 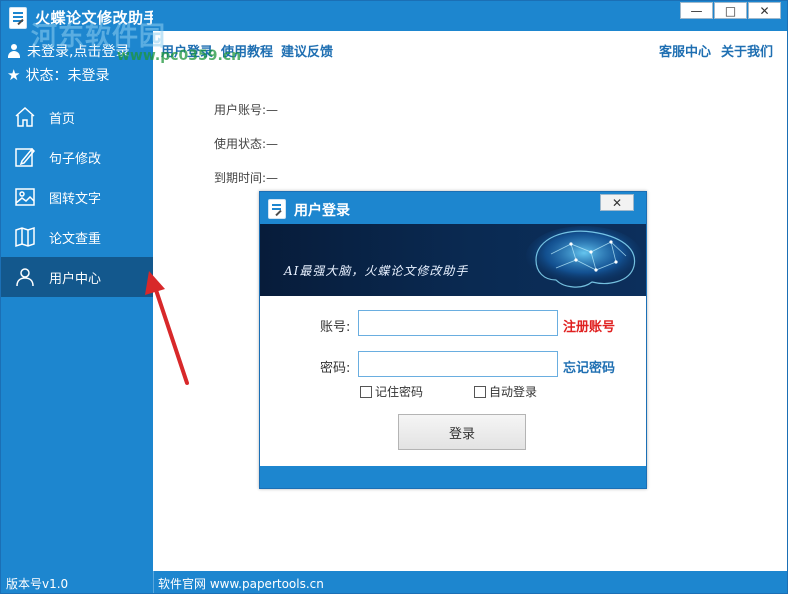 I want to click on login-link: 未登录,点击登录, so click(x=68, y=51).